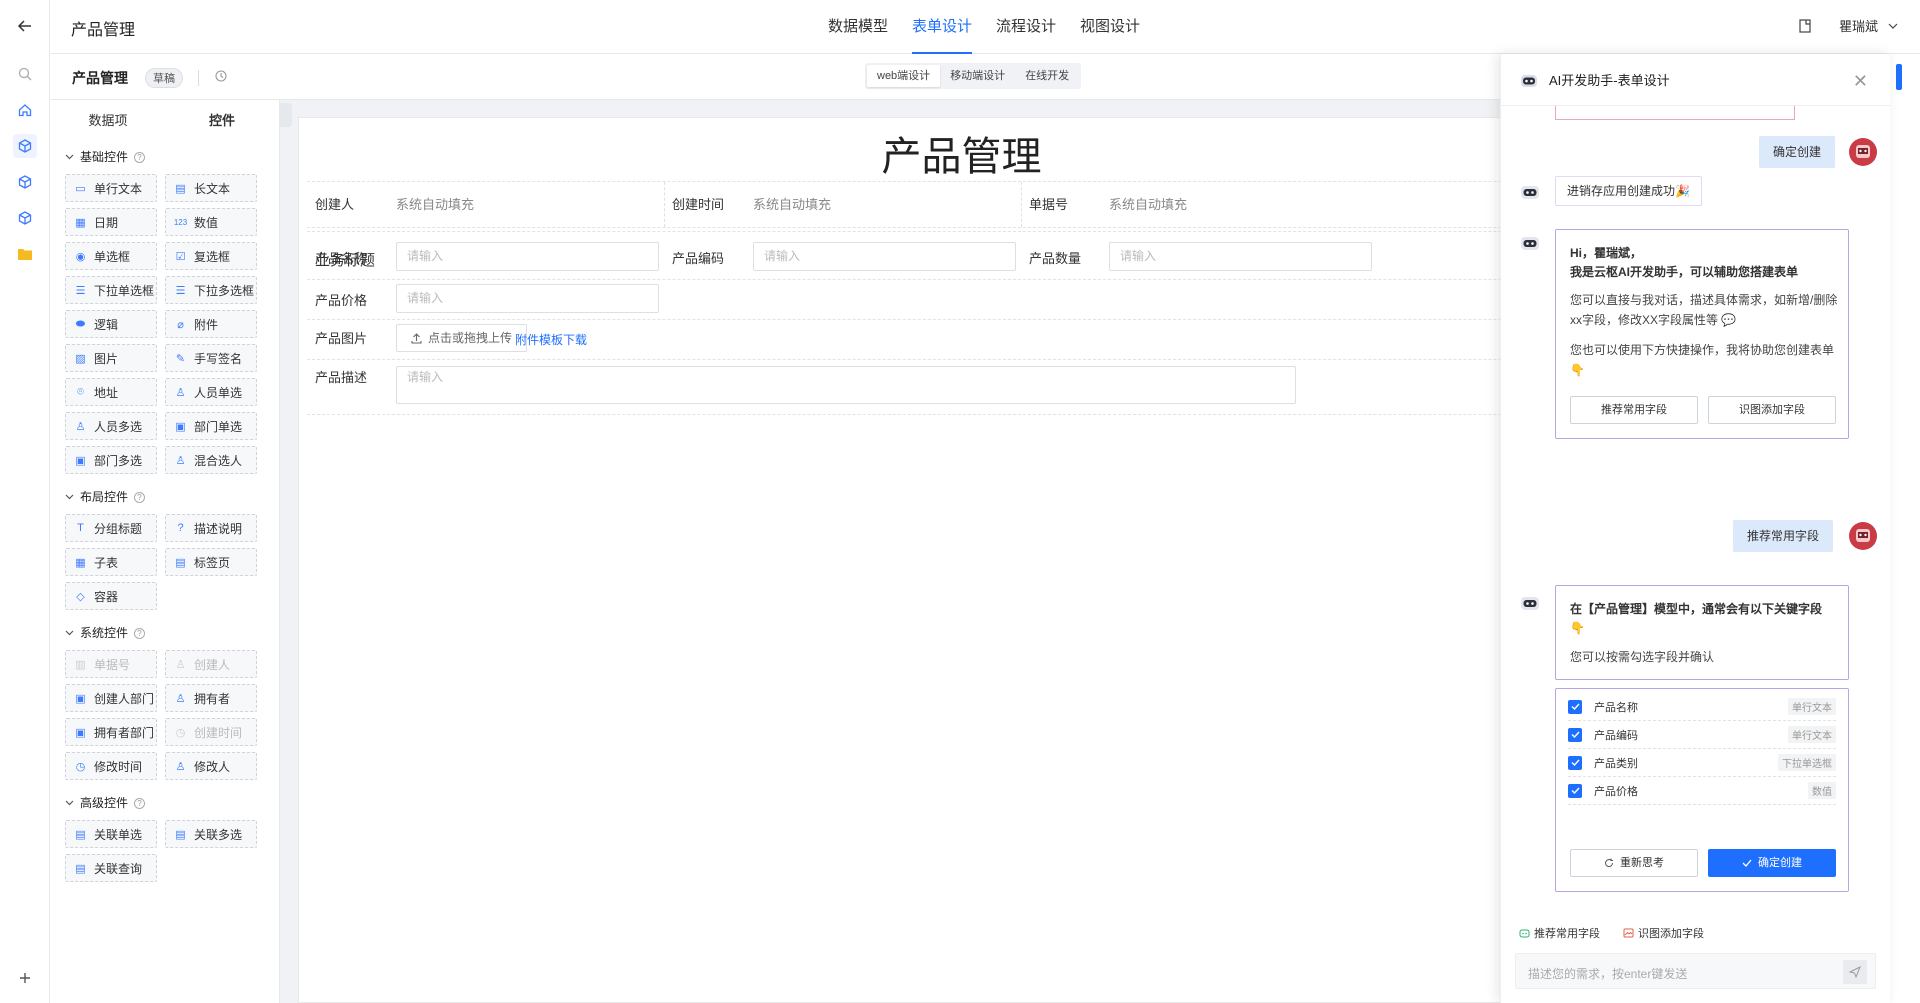 The image size is (1920, 1003). What do you see at coordinates (462, 338) in the screenshot?
I see `upload-button: 点击或拖拽上传` at bounding box center [462, 338].